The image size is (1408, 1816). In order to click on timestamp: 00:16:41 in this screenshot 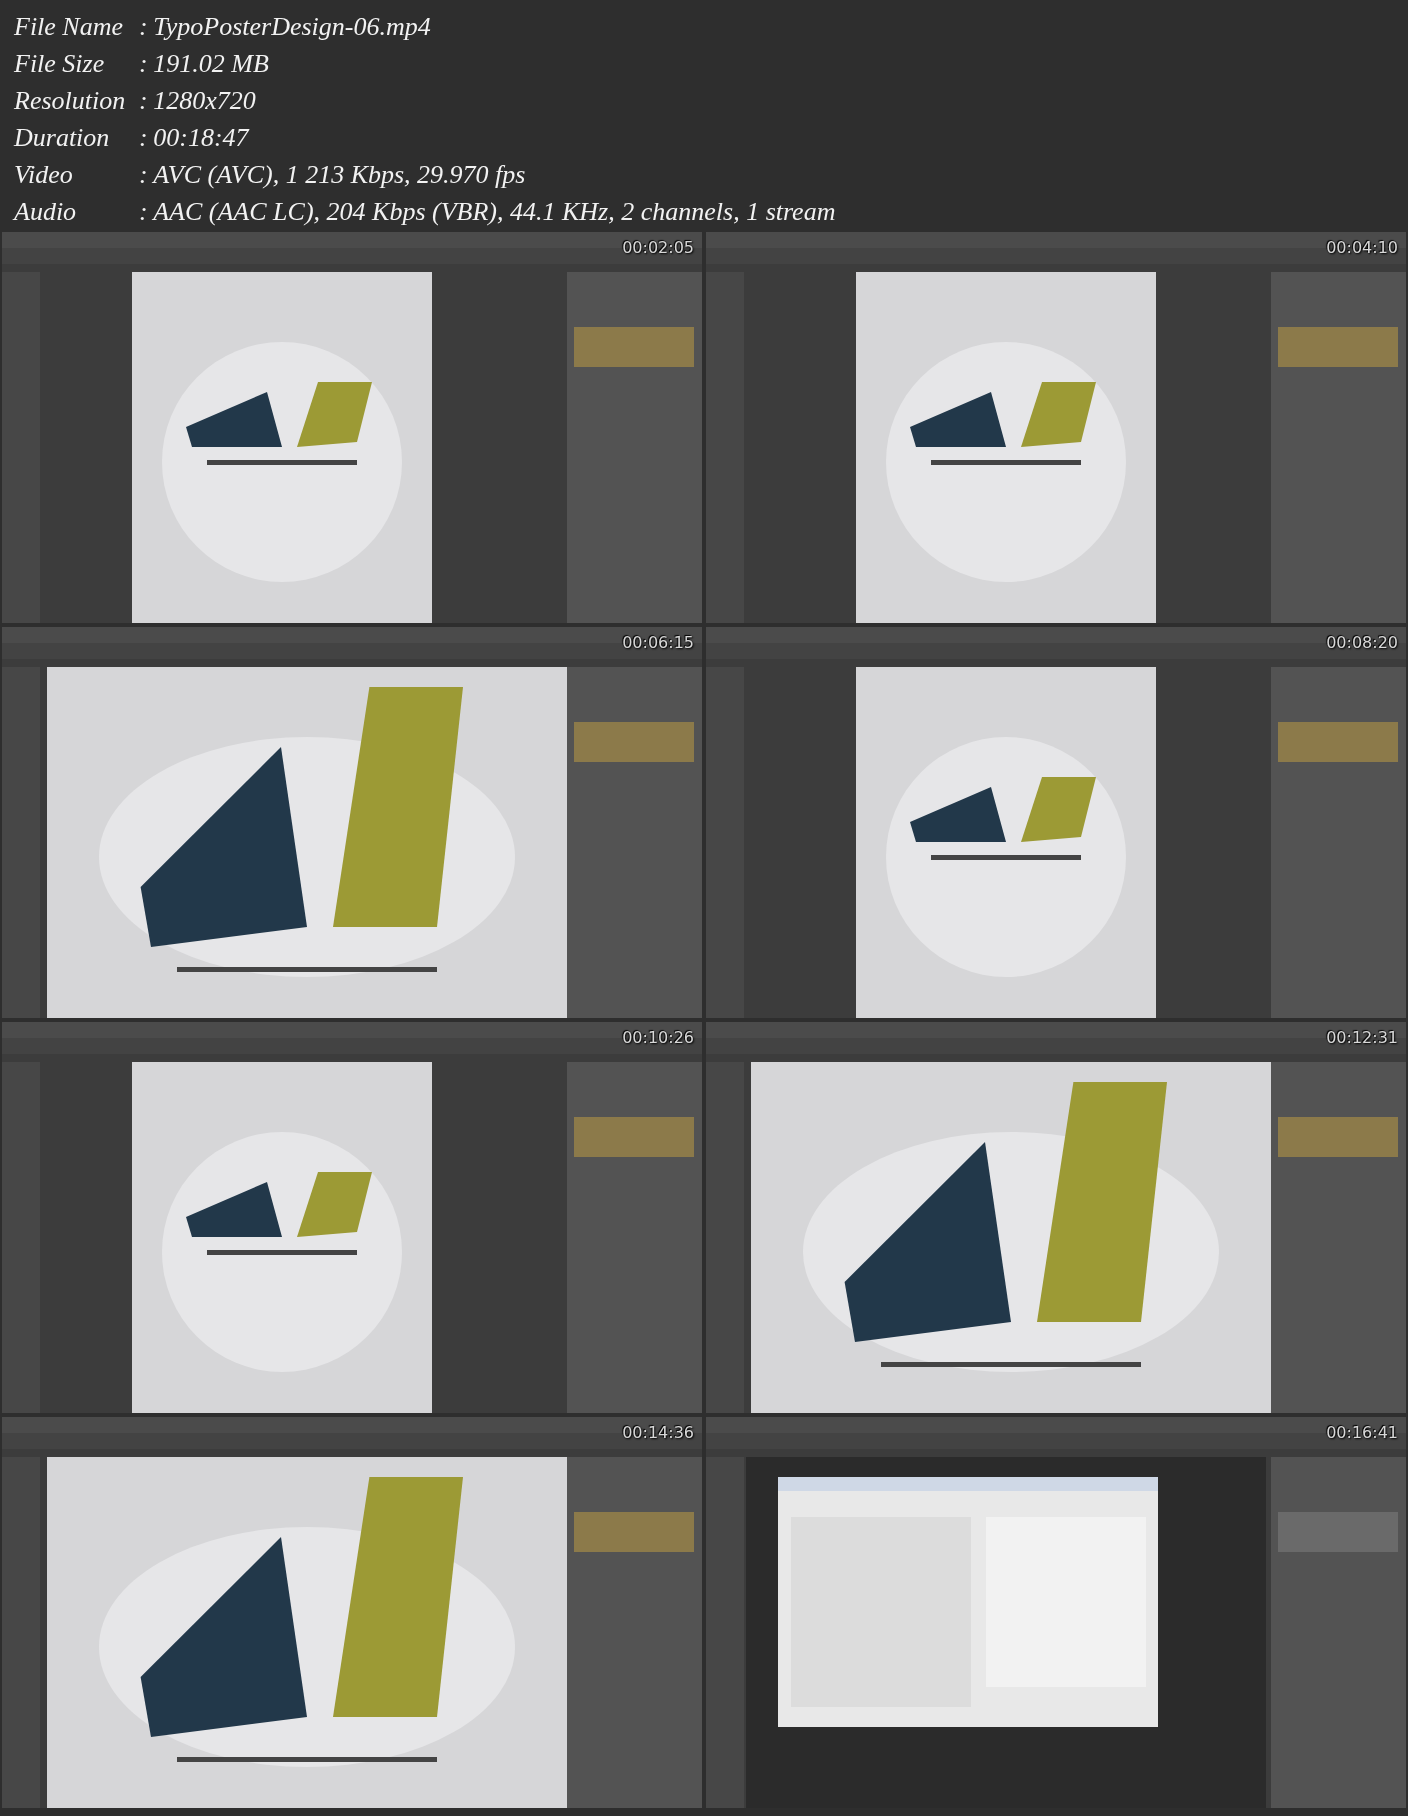, I will do `click(1362, 1432)`.